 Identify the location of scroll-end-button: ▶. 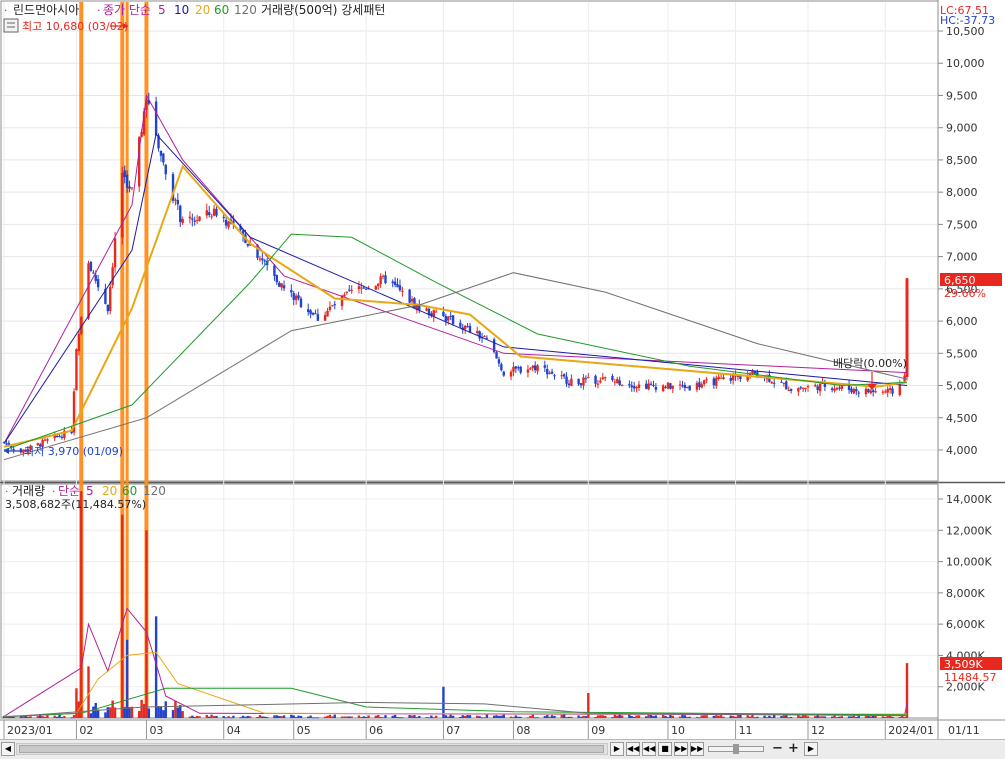
(811, 749).